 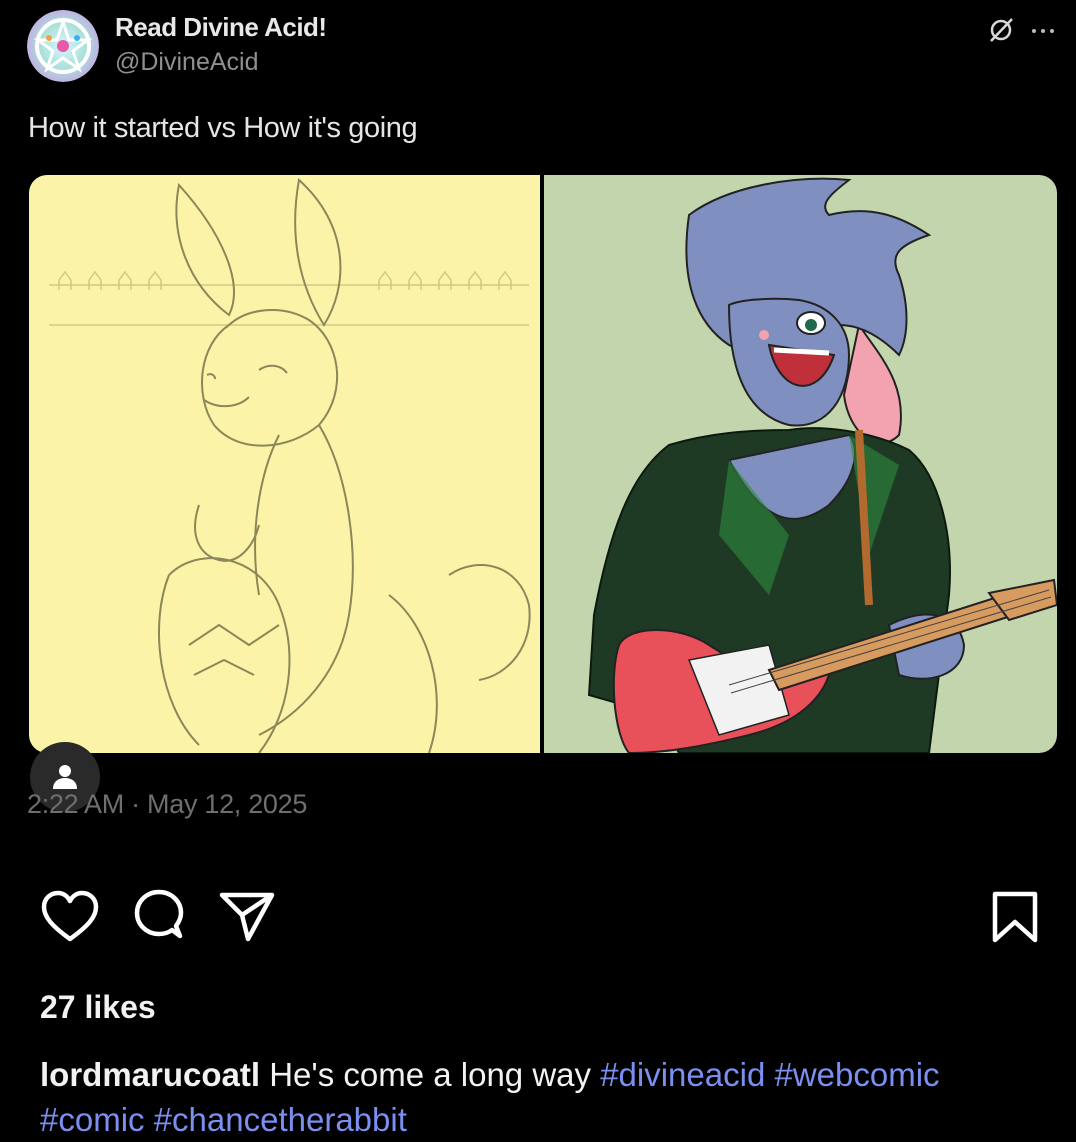 I want to click on post-timestamp: 2:22 AM · May 12, 2025, so click(x=167, y=804).